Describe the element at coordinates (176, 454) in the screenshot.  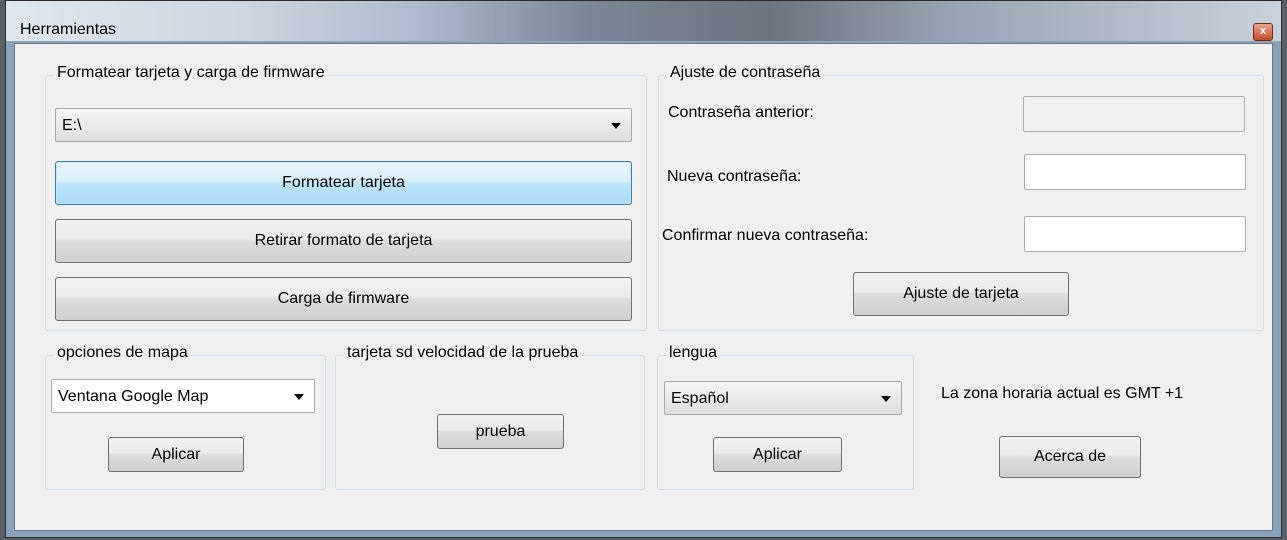
I see `map-apply-button: Aplicar` at that location.